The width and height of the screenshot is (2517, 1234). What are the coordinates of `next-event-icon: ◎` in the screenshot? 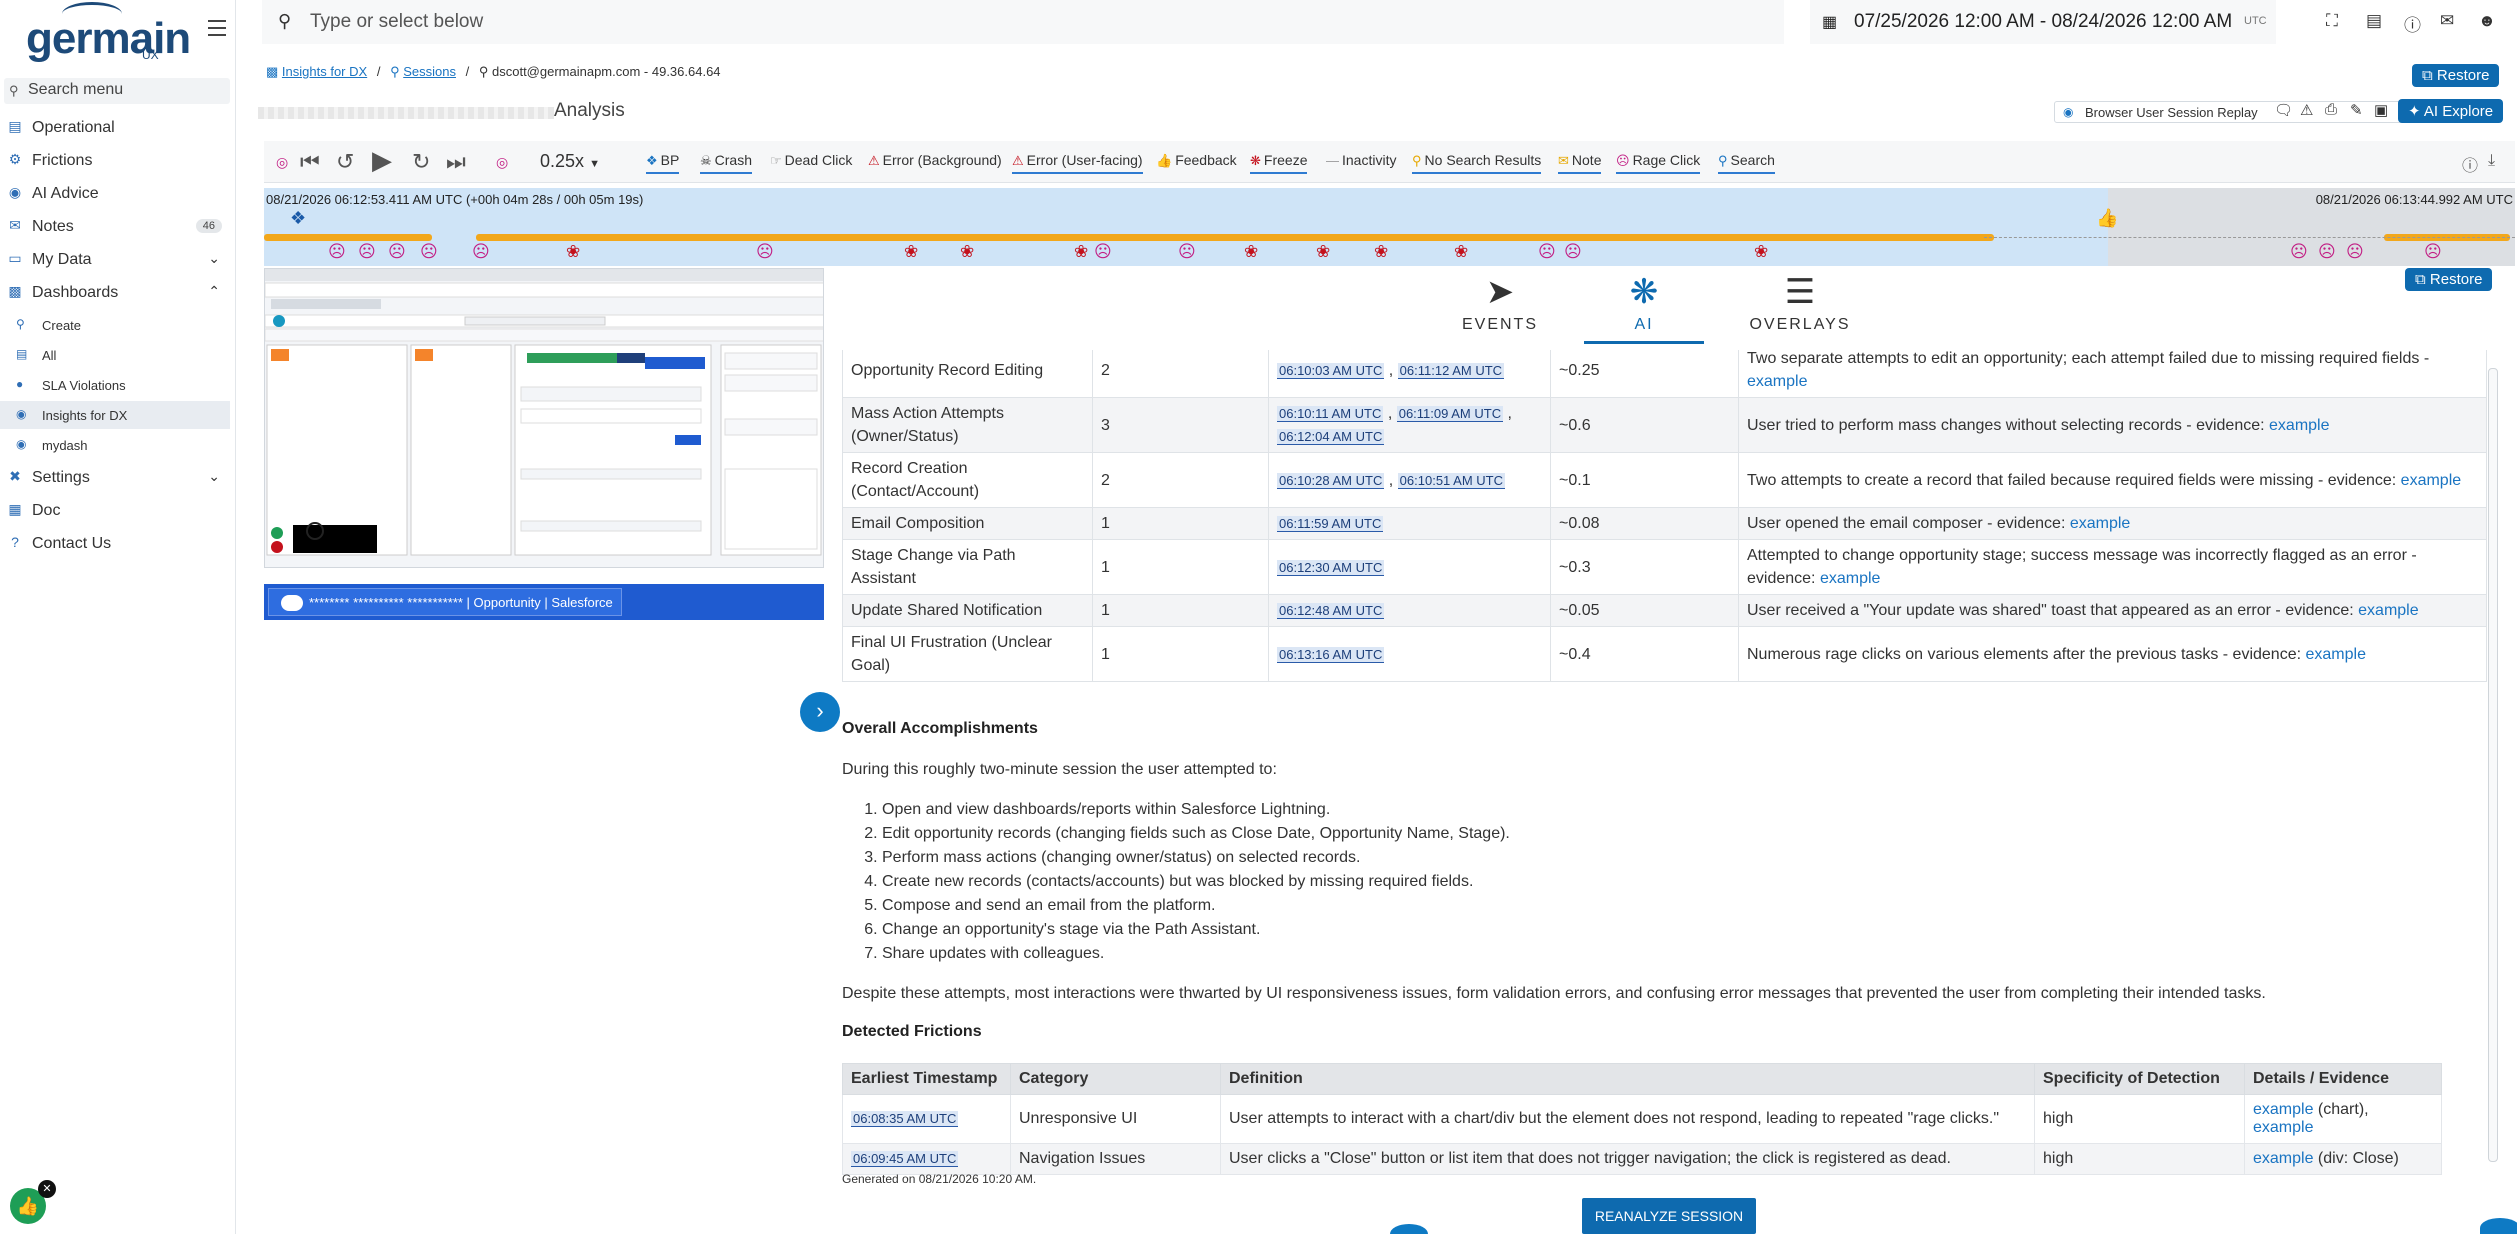 It's located at (502, 162).